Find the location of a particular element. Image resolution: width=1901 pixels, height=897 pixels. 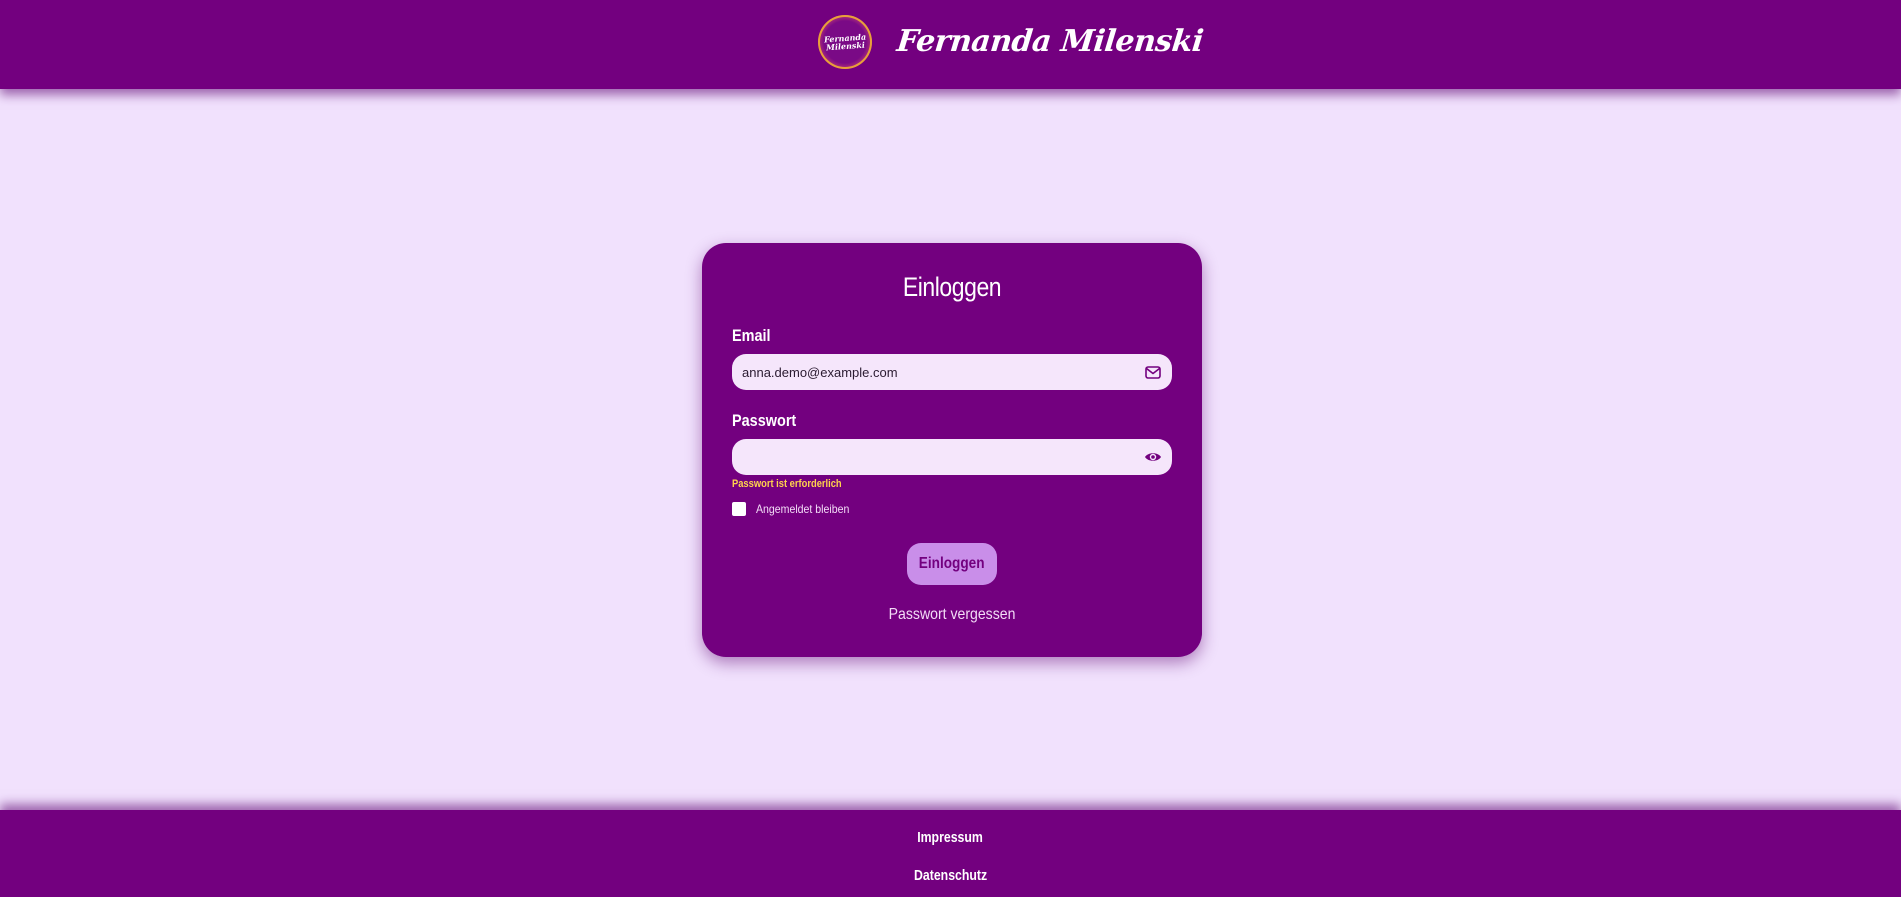

datenschutz-label: Datenschutz is located at coordinates (950, 875).